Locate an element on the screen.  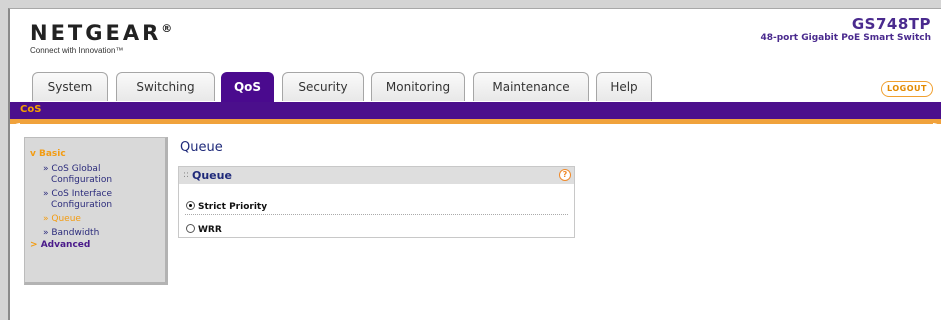
orange-divider is located at coordinates (475, 126).